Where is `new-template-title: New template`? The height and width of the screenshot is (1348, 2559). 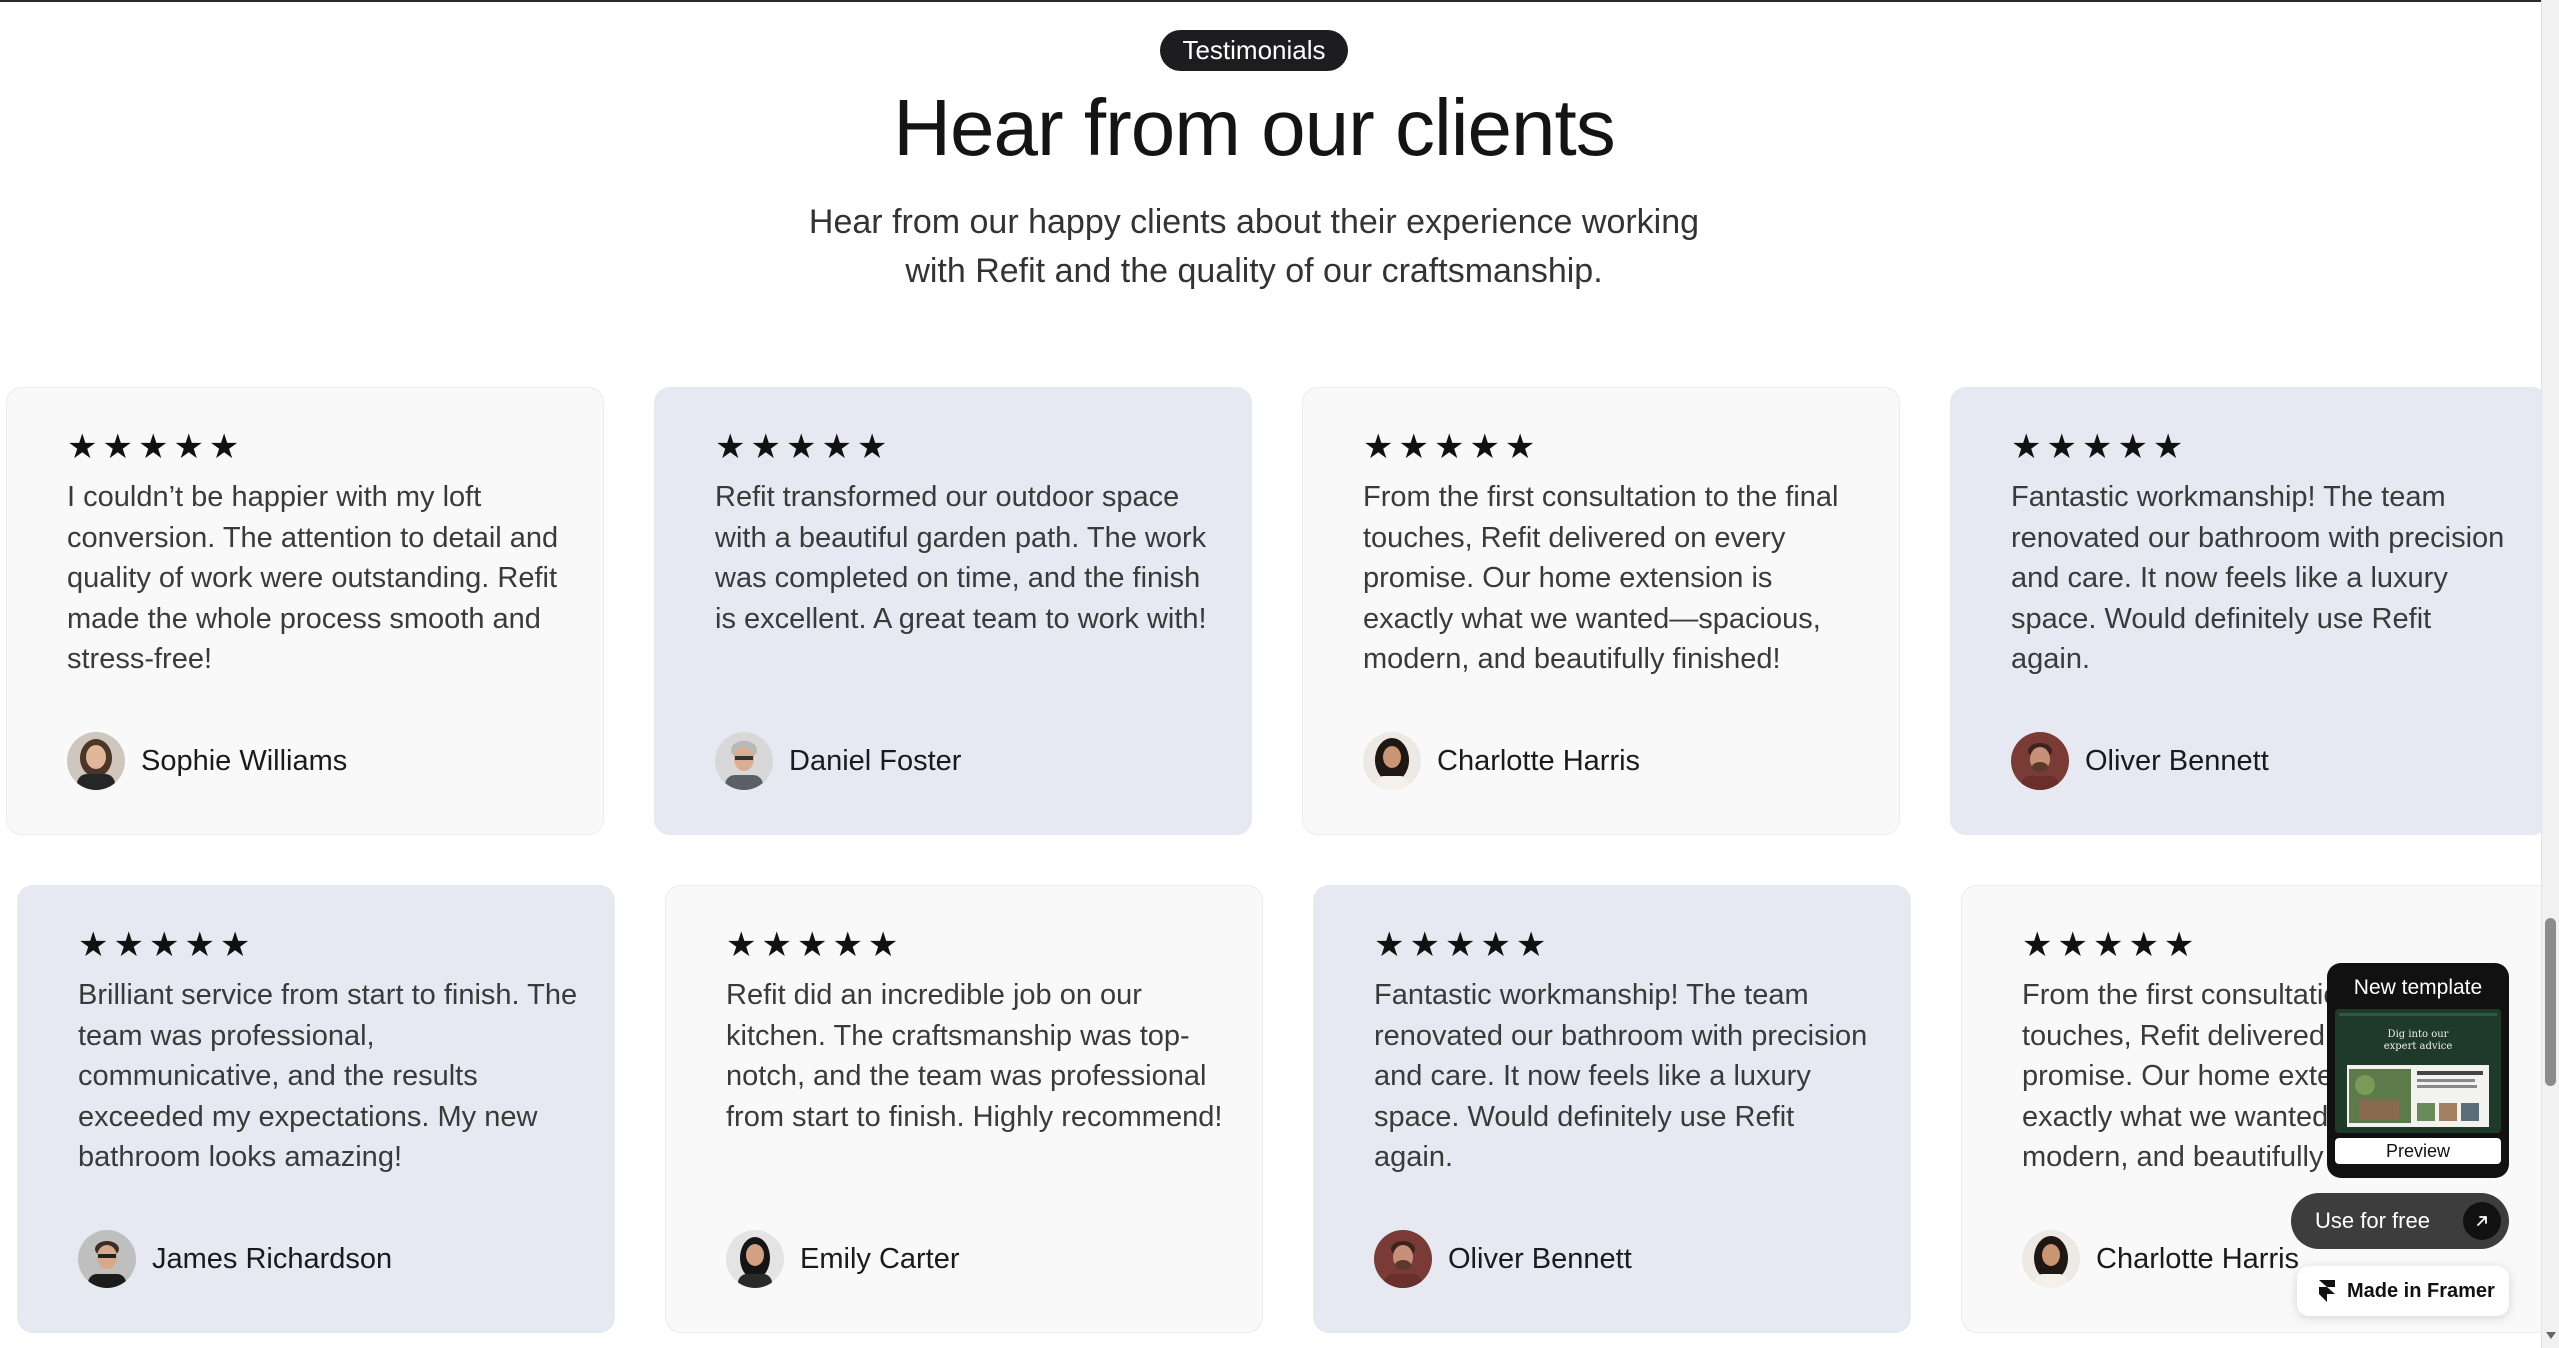 new-template-title: New template is located at coordinates (2418, 987).